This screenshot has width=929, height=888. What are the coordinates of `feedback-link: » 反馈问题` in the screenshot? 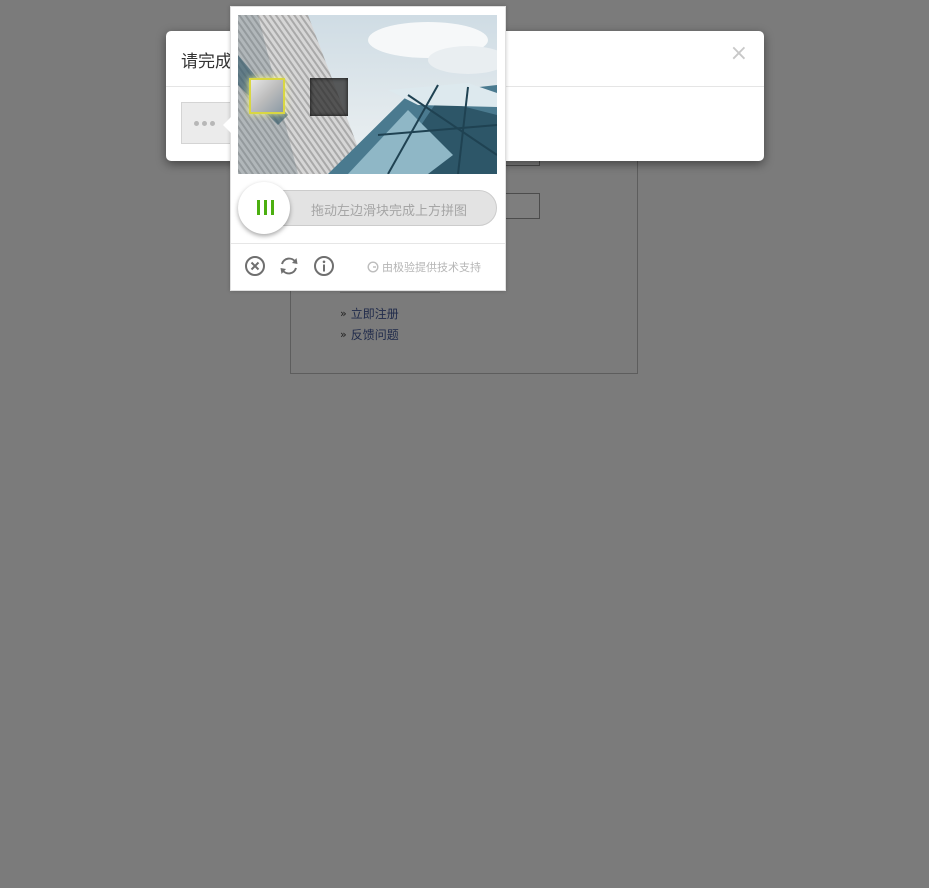 It's located at (369, 334).